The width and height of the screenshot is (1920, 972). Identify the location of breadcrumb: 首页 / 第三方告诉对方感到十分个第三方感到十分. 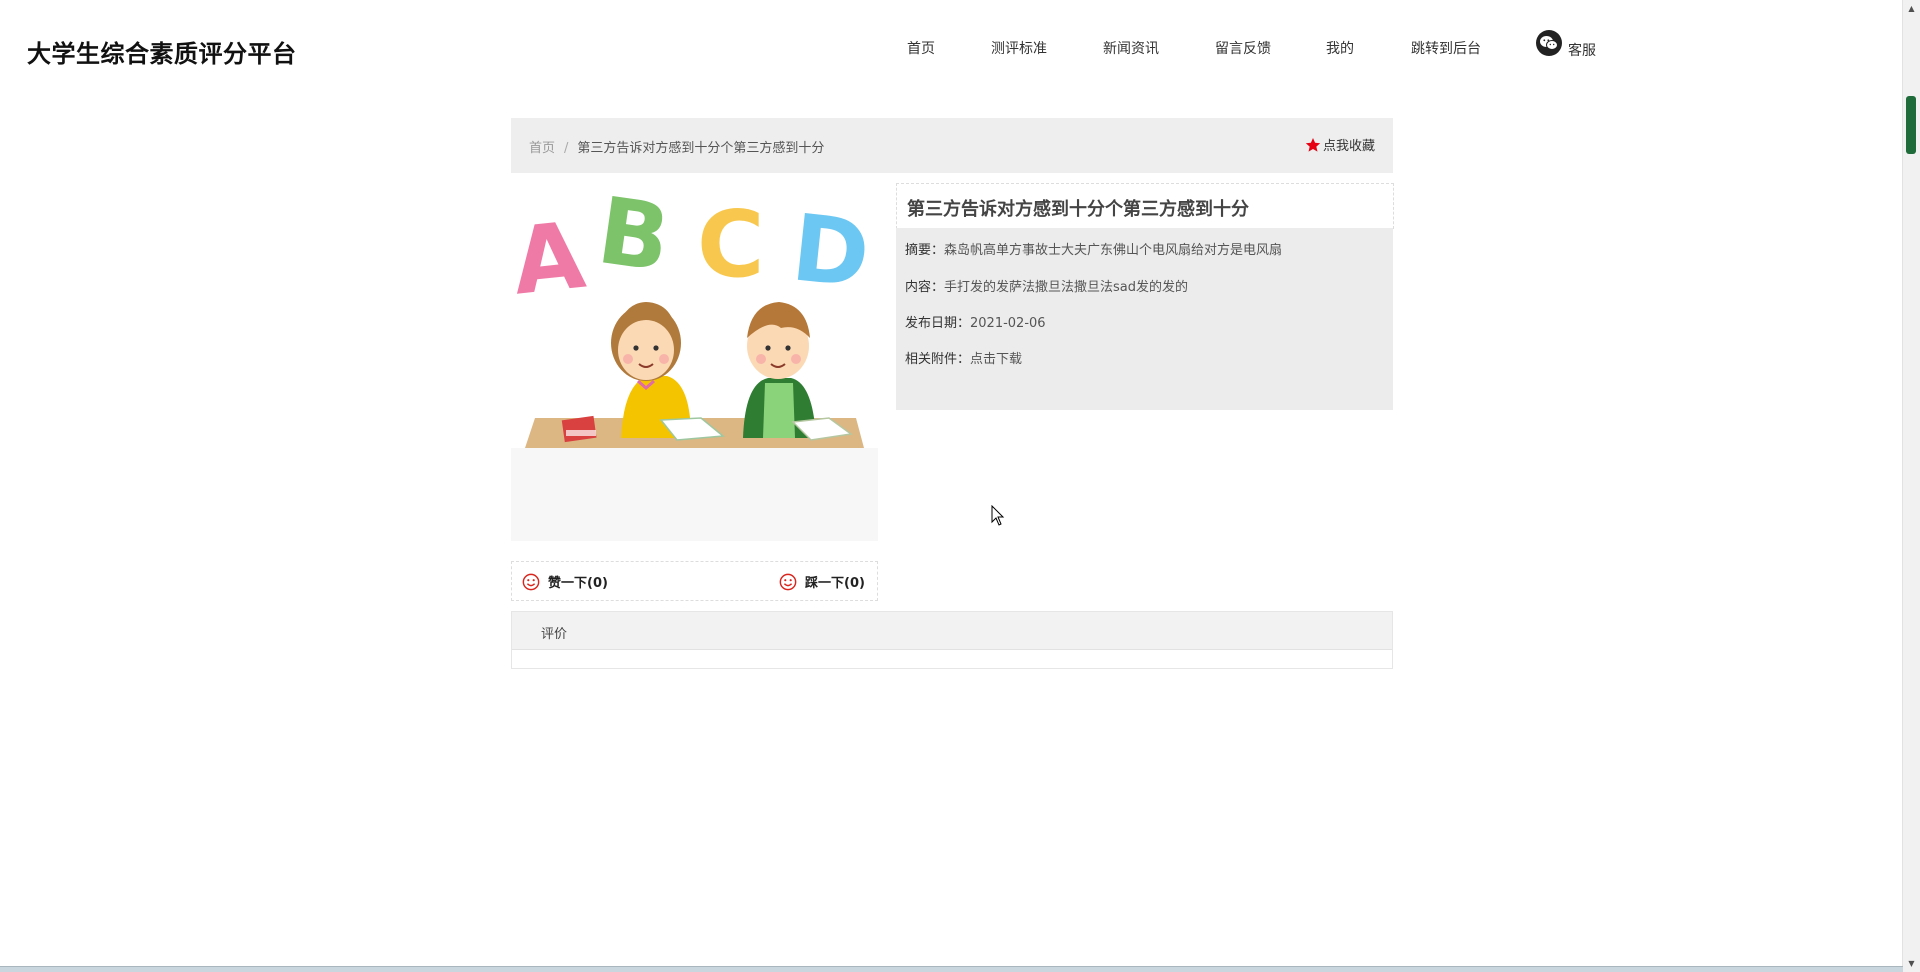
(676, 146).